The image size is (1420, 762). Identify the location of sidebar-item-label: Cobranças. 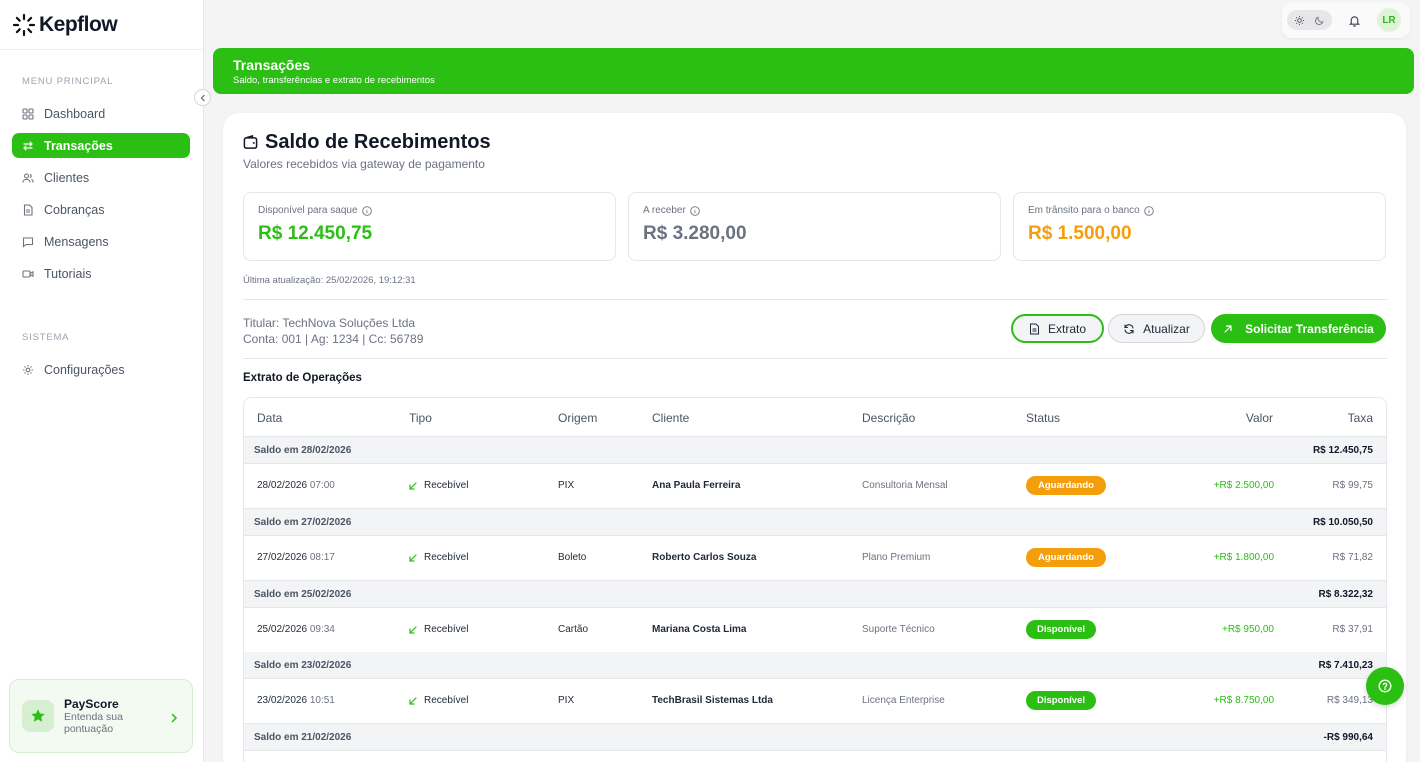
(74, 209).